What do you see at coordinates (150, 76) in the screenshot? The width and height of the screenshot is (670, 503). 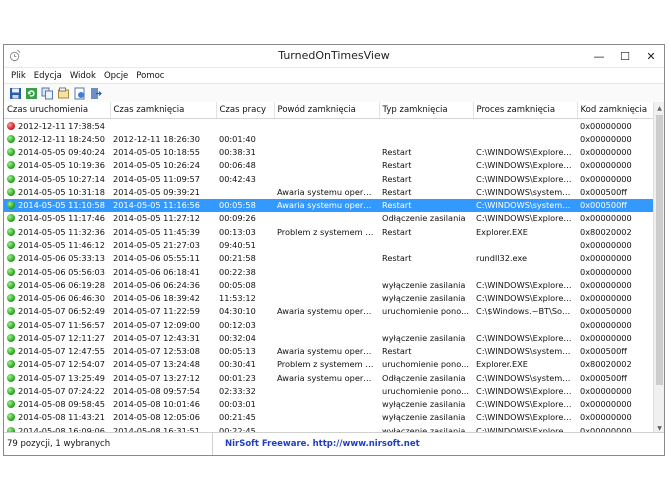 I see `menu-help: Pomoc` at bounding box center [150, 76].